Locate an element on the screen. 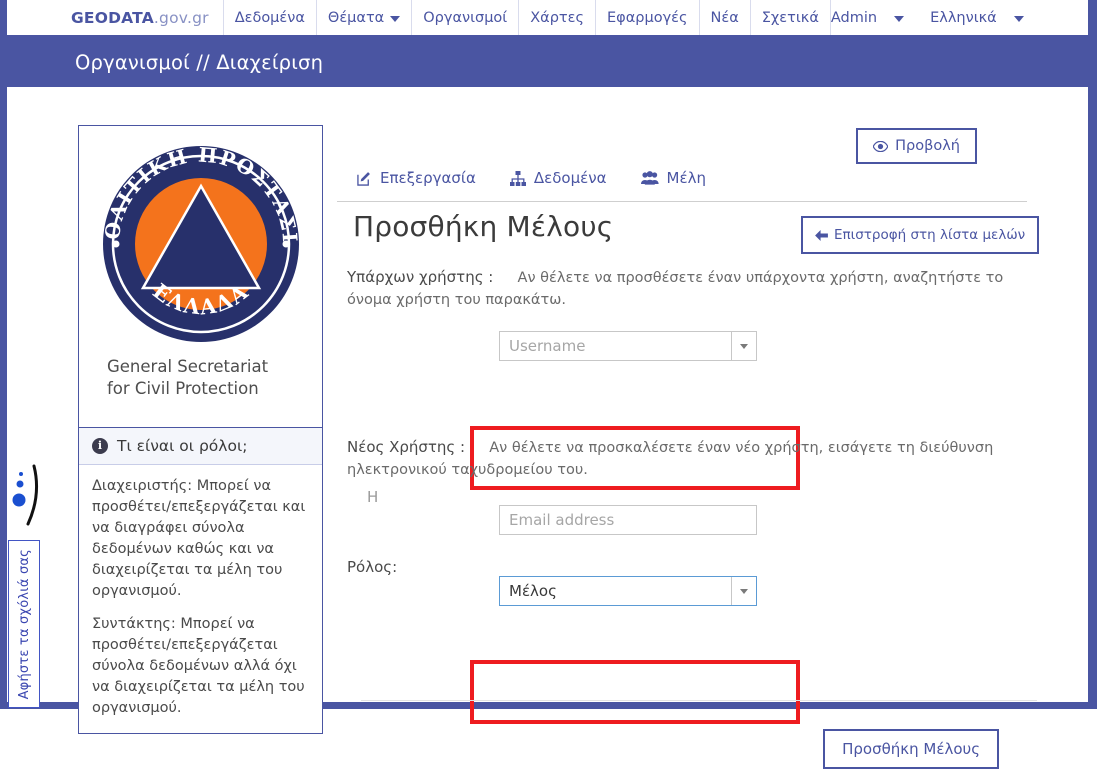  roles-info-heading: i Τι είναι οι ρόλοι; is located at coordinates (200, 445).